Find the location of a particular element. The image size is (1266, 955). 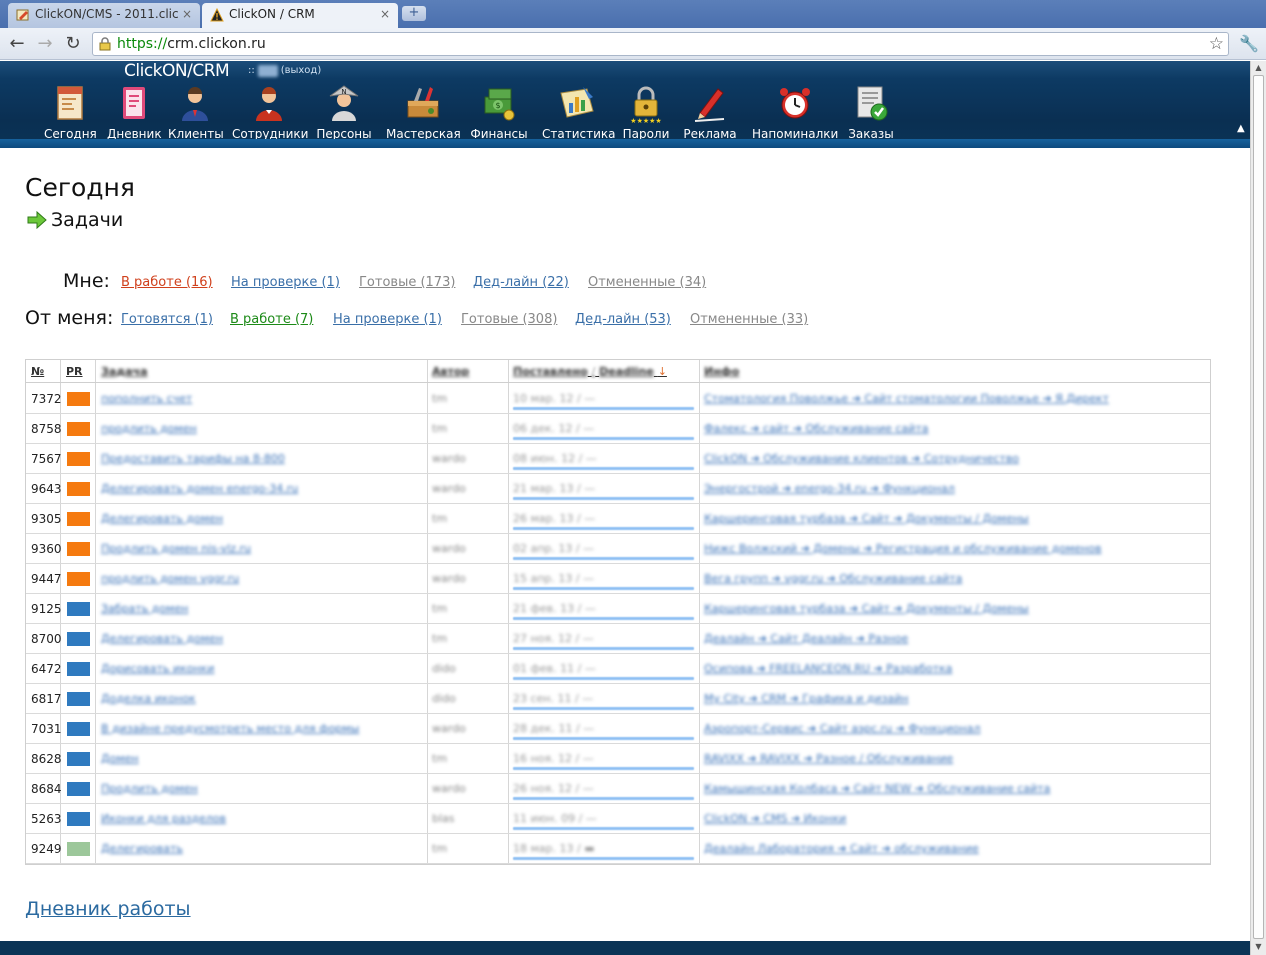

priority-indicator is located at coordinates (78, 609).